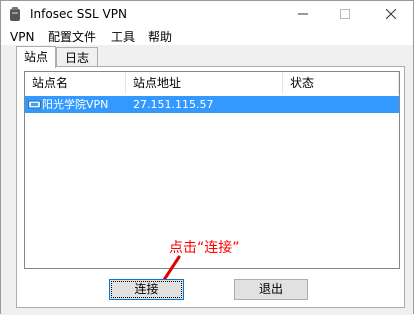 The height and width of the screenshot is (316, 416). What do you see at coordinates (207, 37) in the screenshot?
I see `menu-bar: VPN 配置文件 工具 帮助` at bounding box center [207, 37].